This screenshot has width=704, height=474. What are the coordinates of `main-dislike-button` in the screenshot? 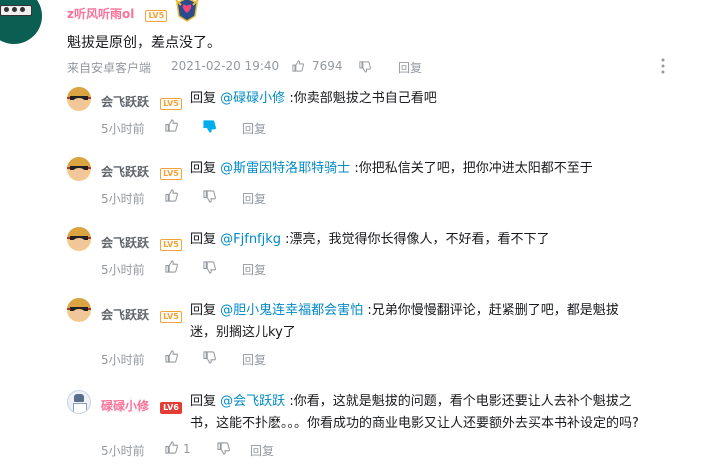 It's located at (365, 67).